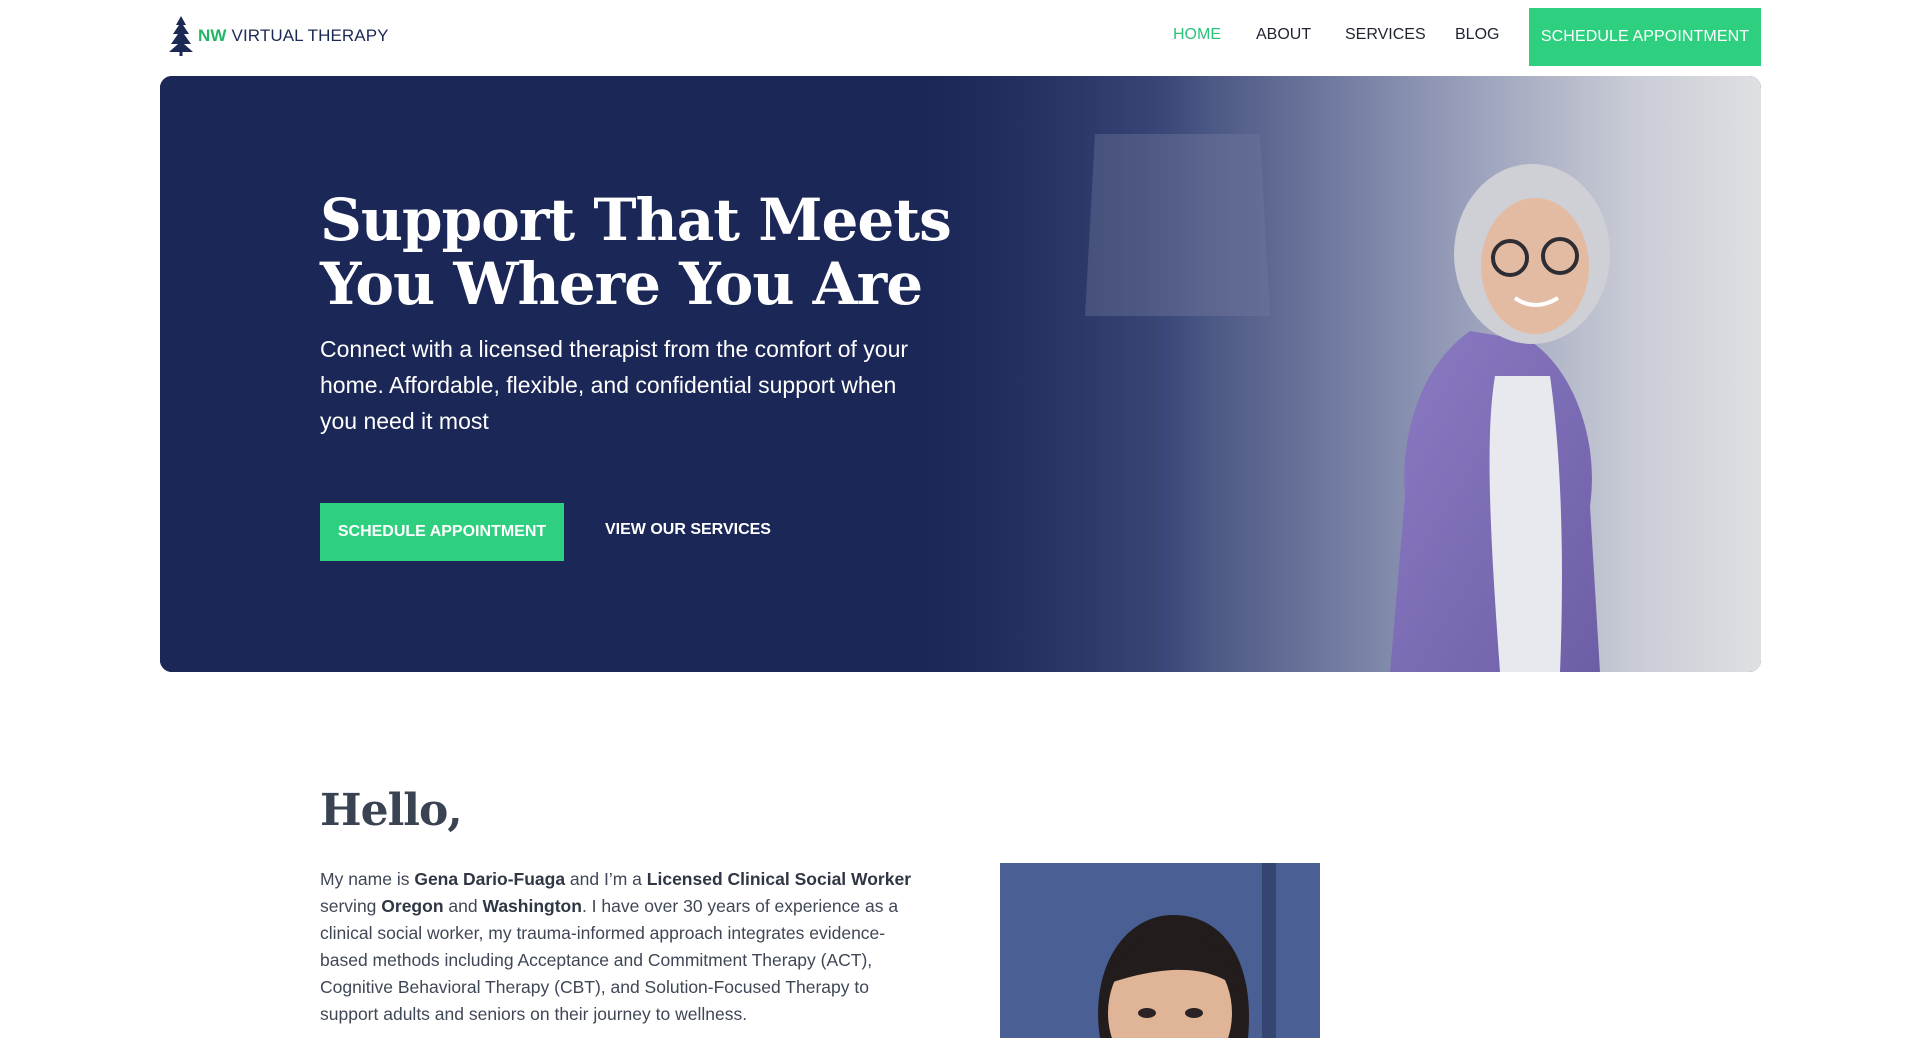 The height and width of the screenshot is (1038, 1920). I want to click on site-logo: NW VIRTUAL THERAPY, so click(278, 36).